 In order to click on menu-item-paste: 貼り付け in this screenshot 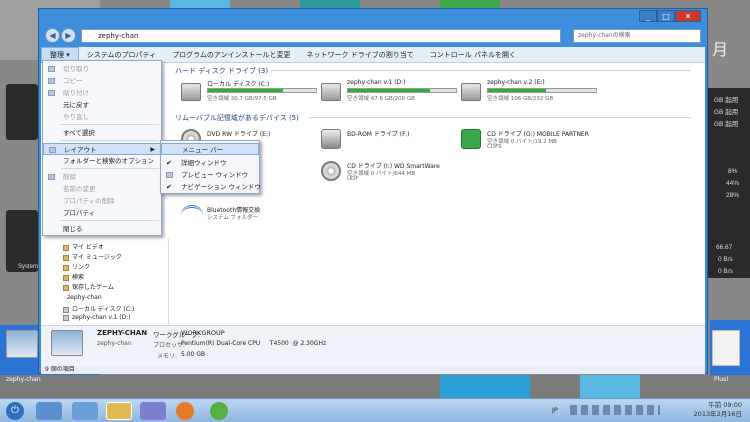, I will do `click(102, 93)`.